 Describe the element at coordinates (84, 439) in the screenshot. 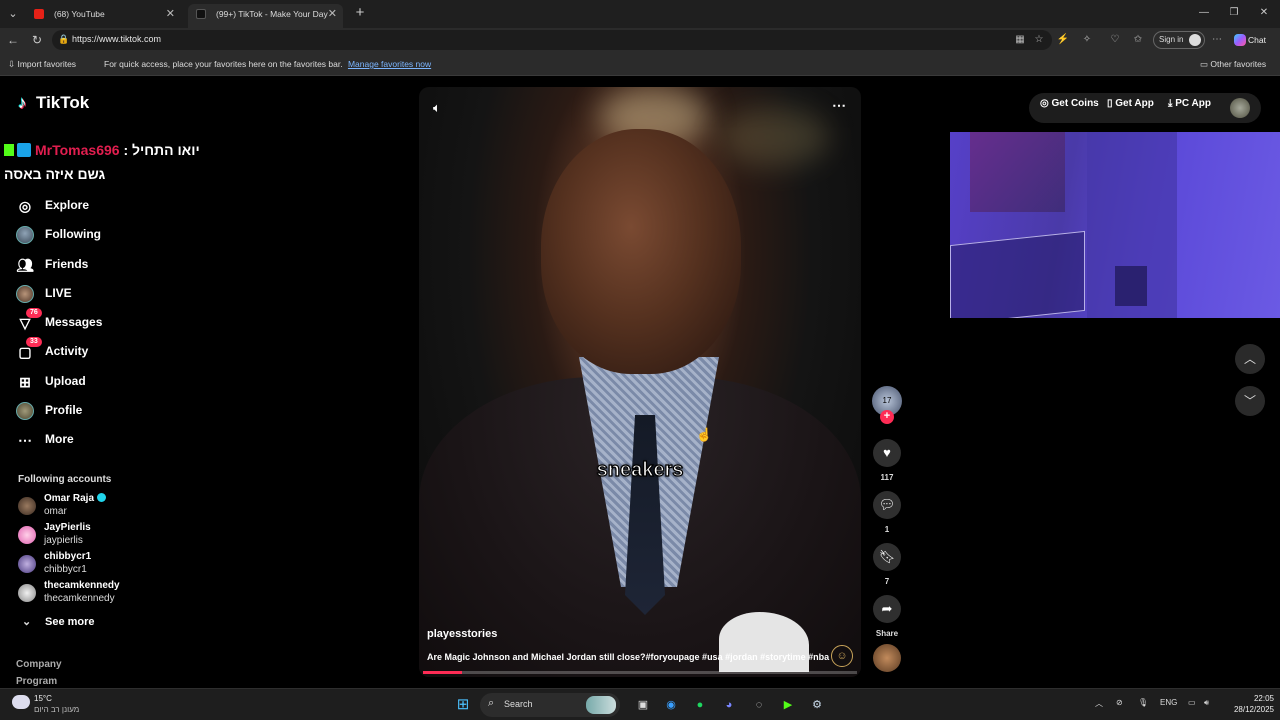

I see `sidebar-item-more: ⋯ More` at that location.